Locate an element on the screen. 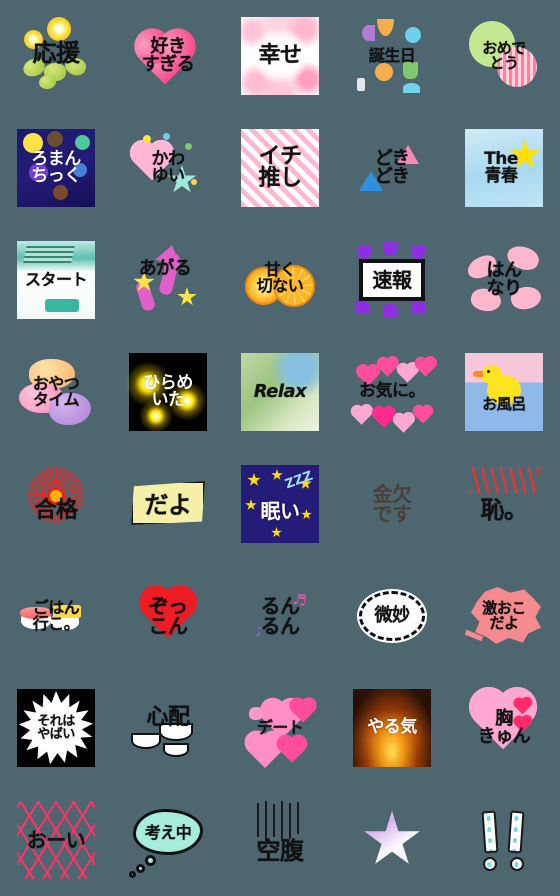 This screenshot has width=560, height=896. finish-block is located at coordinates (62, 305).